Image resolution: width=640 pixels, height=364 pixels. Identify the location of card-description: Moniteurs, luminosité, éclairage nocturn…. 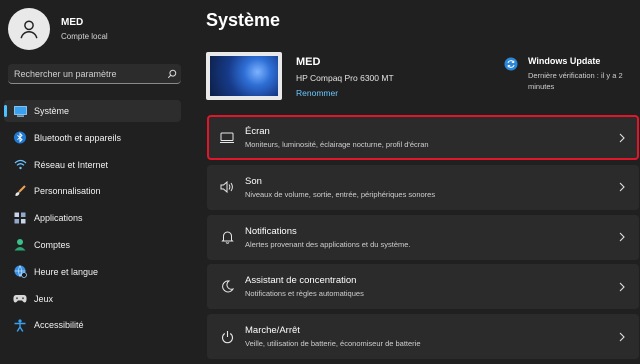
(337, 144).